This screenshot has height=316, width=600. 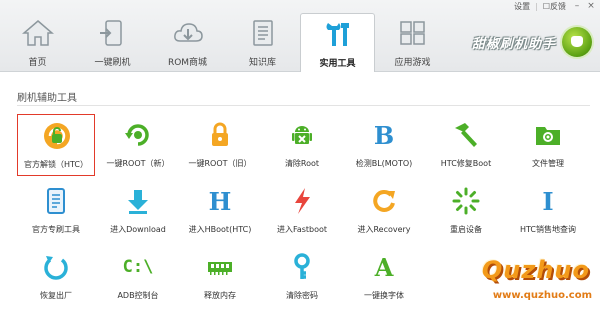 I want to click on letter-h-icon: H, so click(x=220, y=201).